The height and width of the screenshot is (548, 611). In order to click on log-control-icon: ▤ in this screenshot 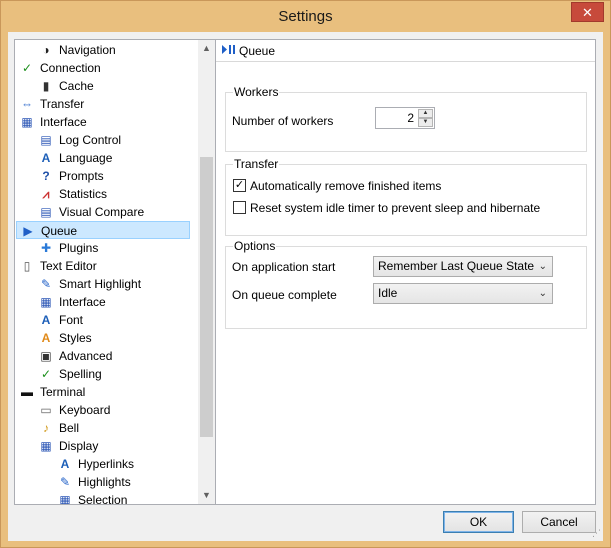, I will do `click(46, 139)`.